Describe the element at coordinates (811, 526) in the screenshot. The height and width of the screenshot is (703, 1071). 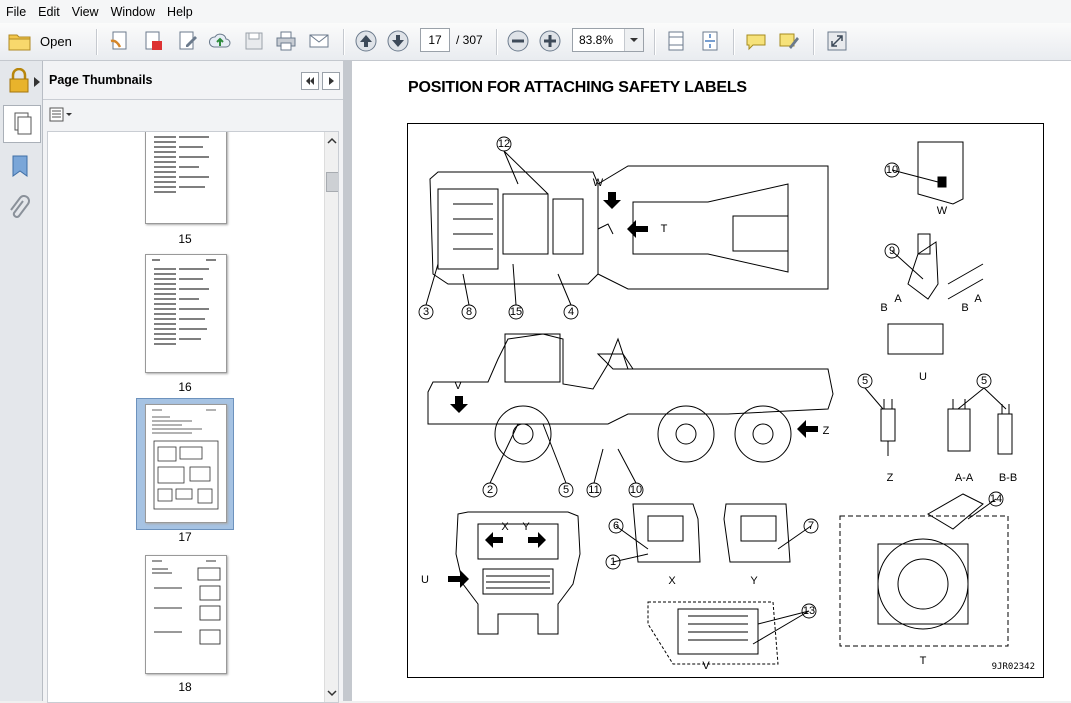
I see `svg-text: 7` at that location.